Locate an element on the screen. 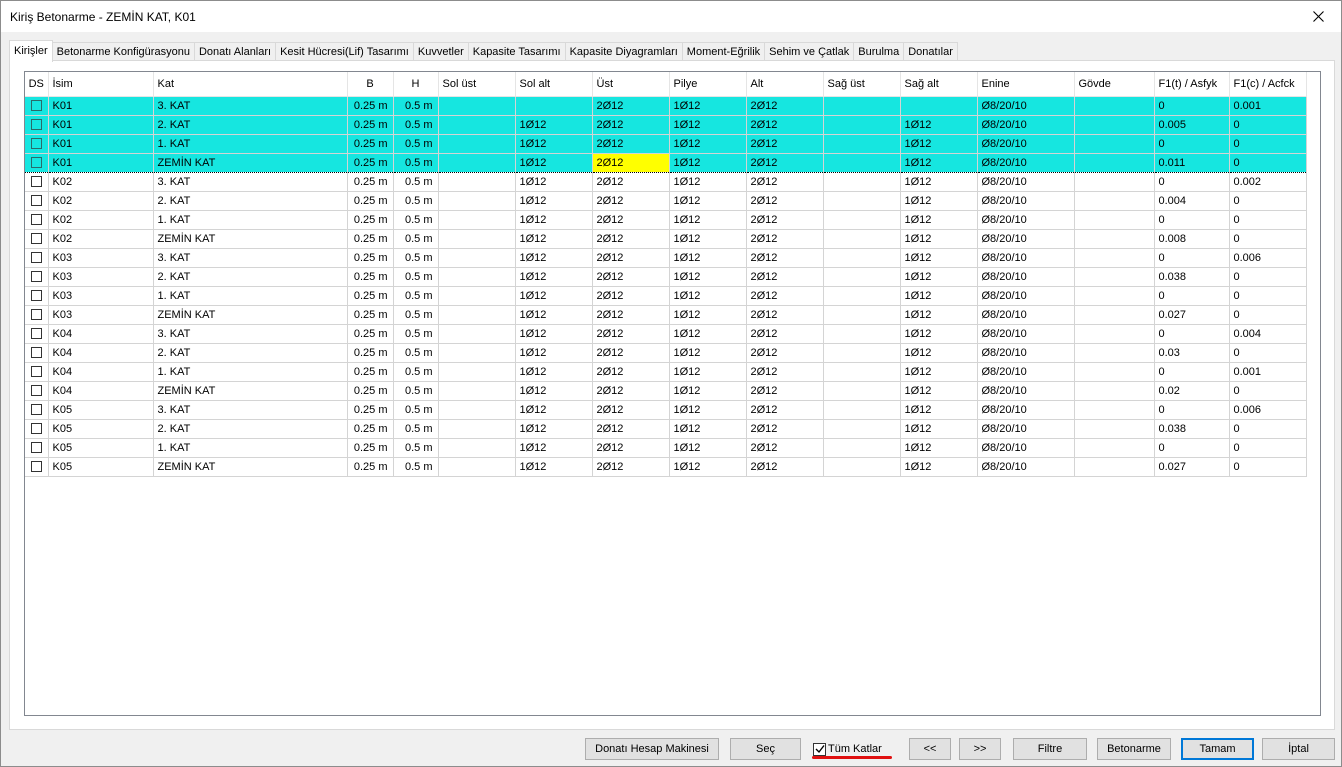  column-header: B is located at coordinates (370, 84).